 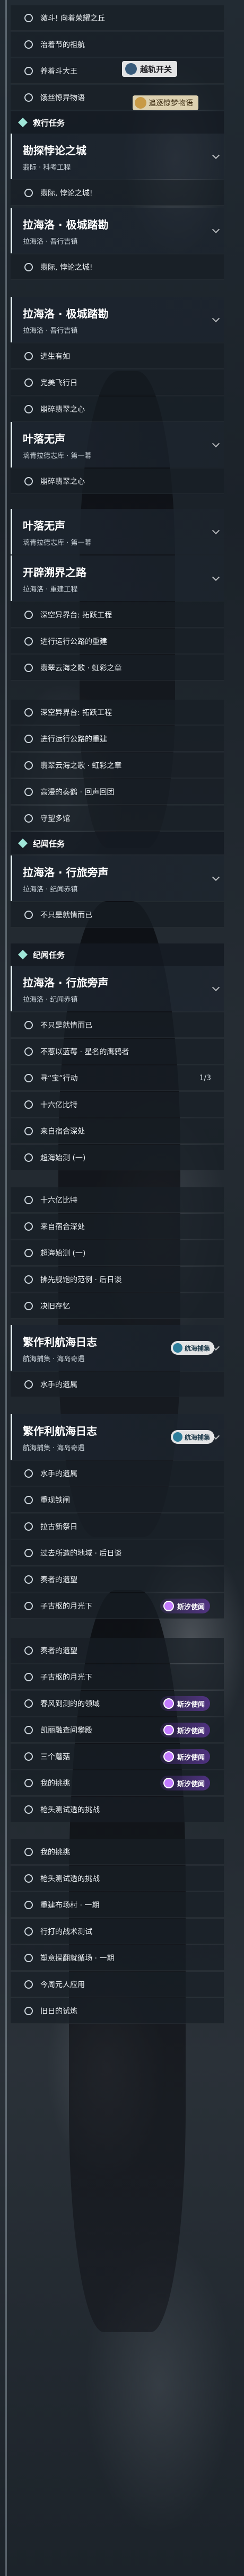 What do you see at coordinates (118, 1905) in the screenshot?
I see `quest-step-item: 重建布场村 · 一期` at bounding box center [118, 1905].